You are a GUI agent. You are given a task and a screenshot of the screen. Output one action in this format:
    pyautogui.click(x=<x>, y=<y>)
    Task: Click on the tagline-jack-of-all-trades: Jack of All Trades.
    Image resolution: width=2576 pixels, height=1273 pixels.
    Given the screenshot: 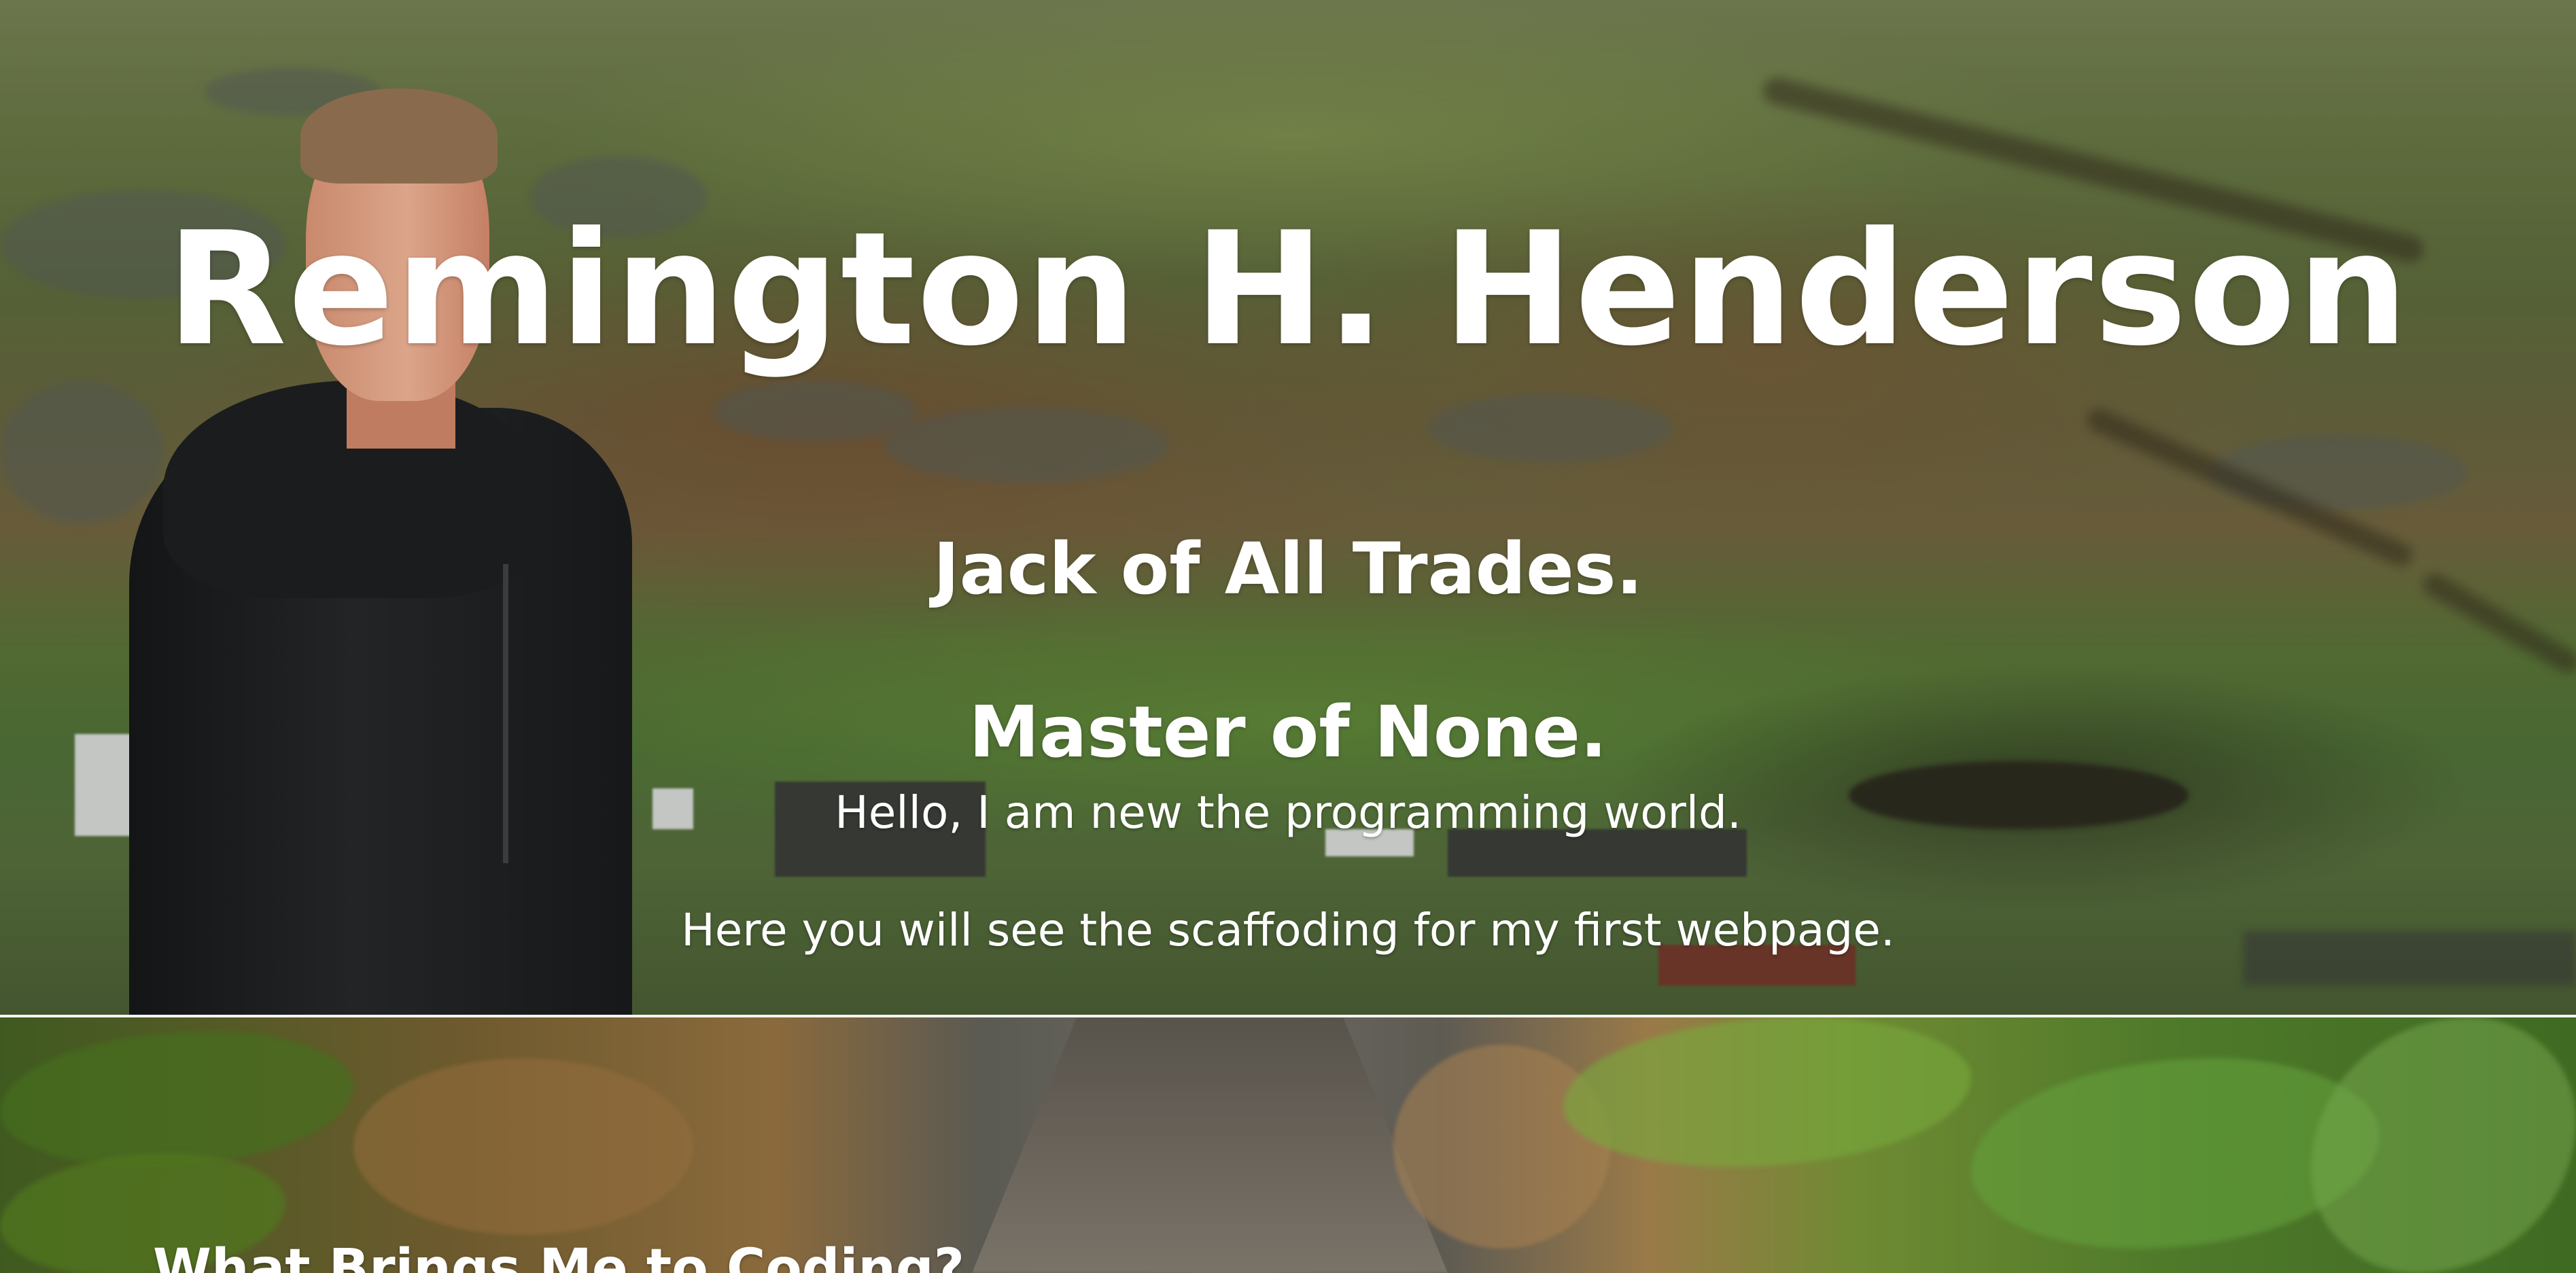 What is the action you would take?
    pyautogui.click(x=1288, y=568)
    